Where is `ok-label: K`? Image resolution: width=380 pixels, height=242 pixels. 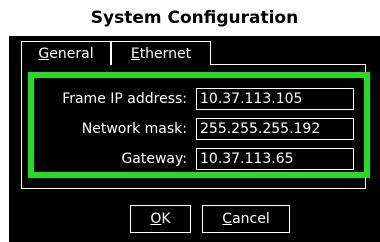 ok-label: K is located at coordinates (166, 219).